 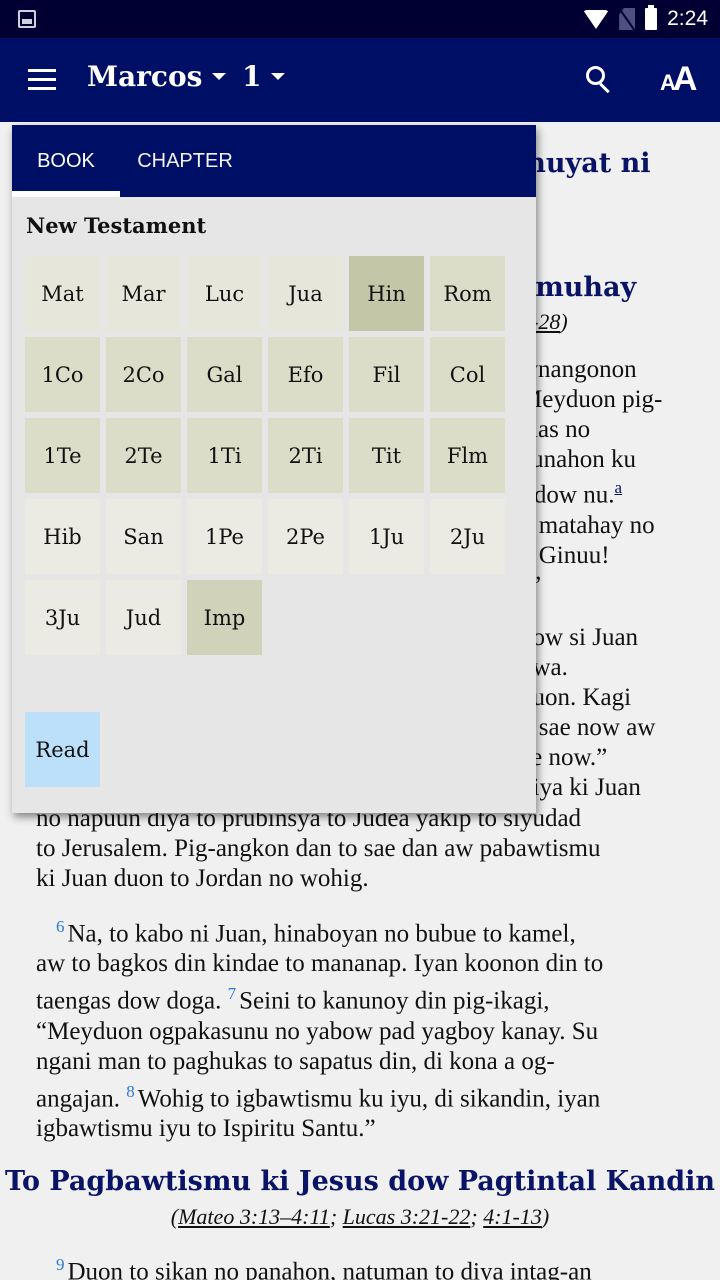 What do you see at coordinates (407, 1216) in the screenshot?
I see `reference-link: Lucas 3:21-22` at bounding box center [407, 1216].